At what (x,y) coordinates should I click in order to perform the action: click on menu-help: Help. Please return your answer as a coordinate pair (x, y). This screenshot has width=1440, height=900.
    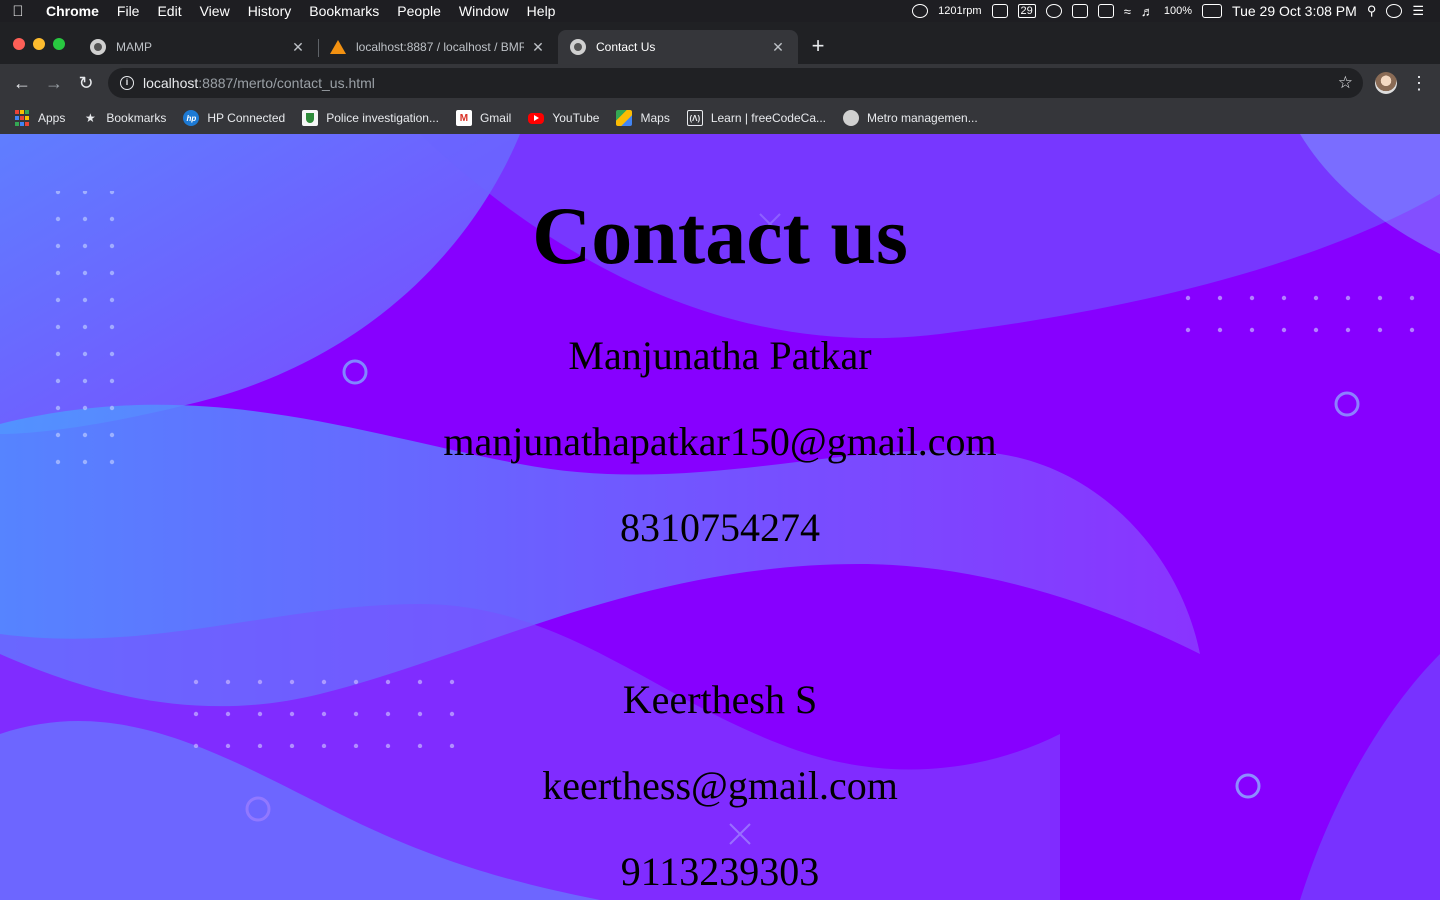
    Looking at the image, I should click on (541, 11).